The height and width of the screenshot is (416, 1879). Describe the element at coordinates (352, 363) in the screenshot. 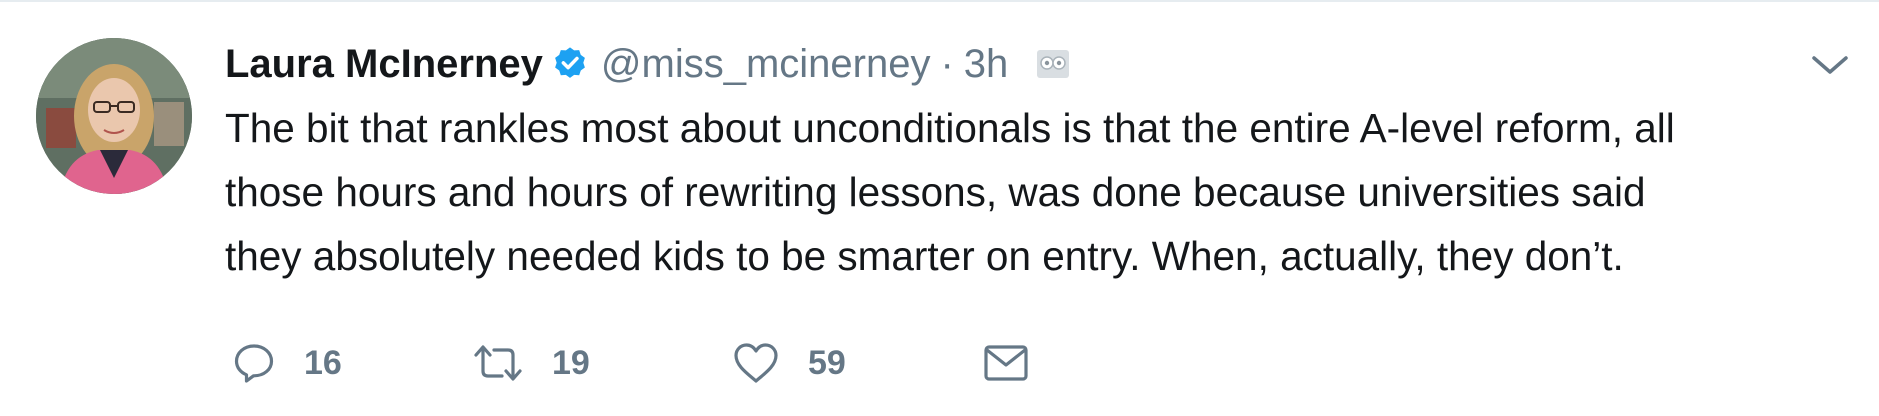

I see `reply-button: 16` at that location.